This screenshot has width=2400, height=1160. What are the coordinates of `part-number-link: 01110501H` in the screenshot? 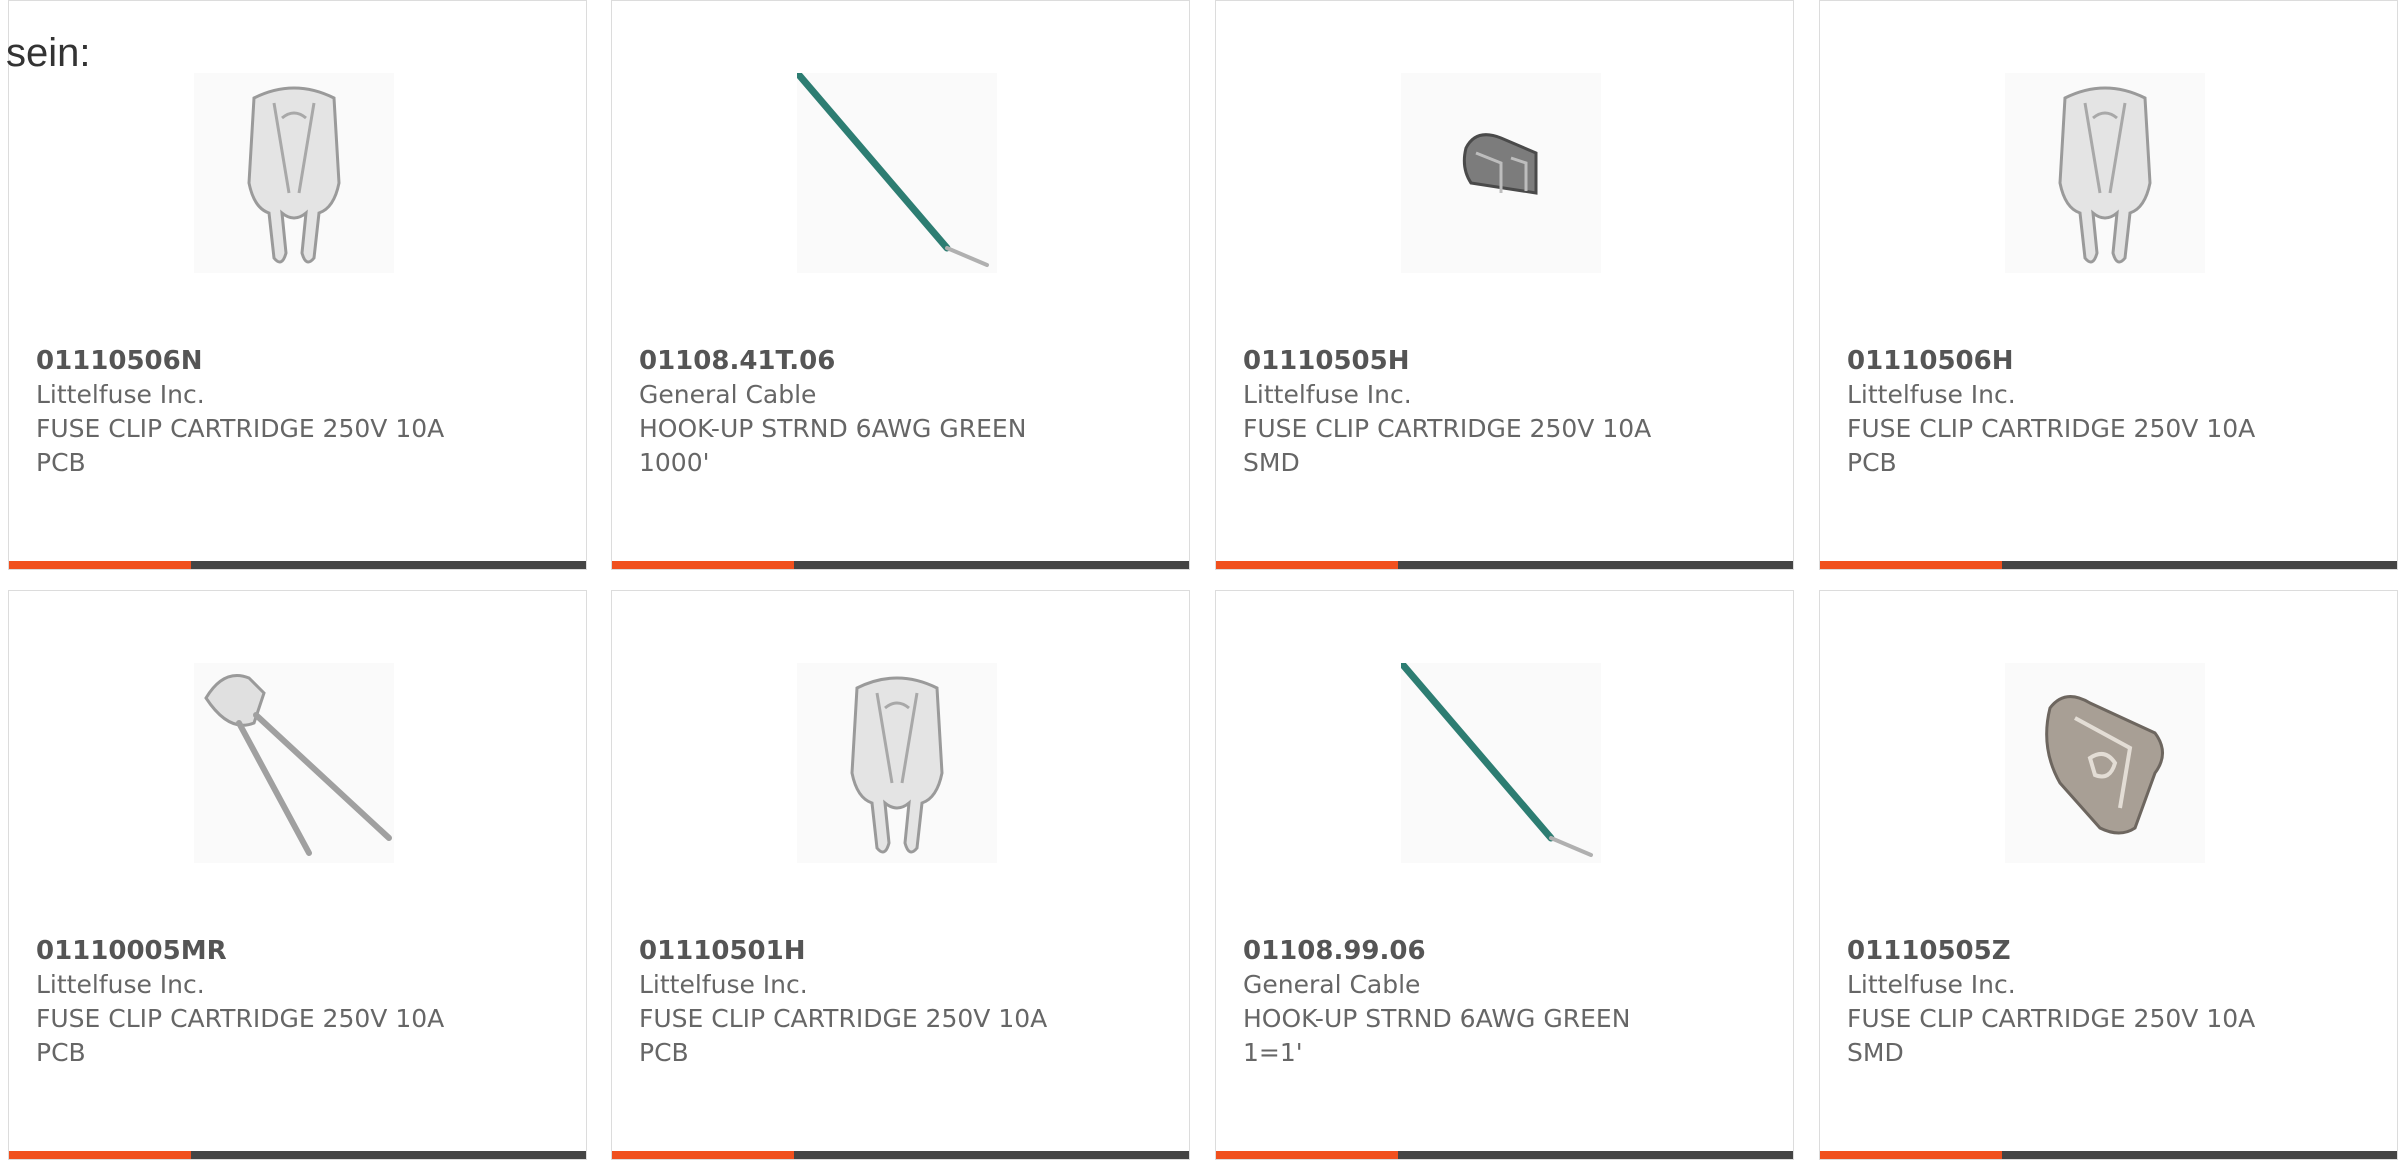 It's located at (899, 951).